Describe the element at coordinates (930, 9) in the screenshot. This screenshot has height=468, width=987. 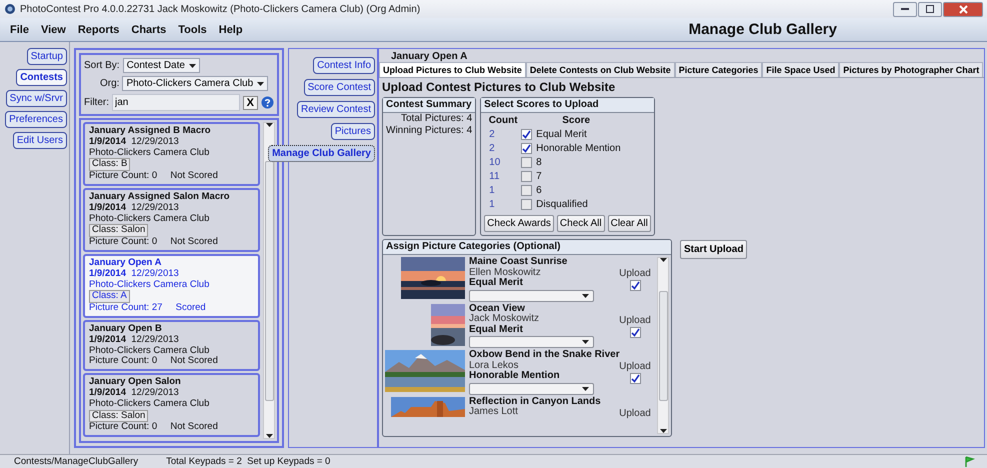
I see `maximize-button` at that location.